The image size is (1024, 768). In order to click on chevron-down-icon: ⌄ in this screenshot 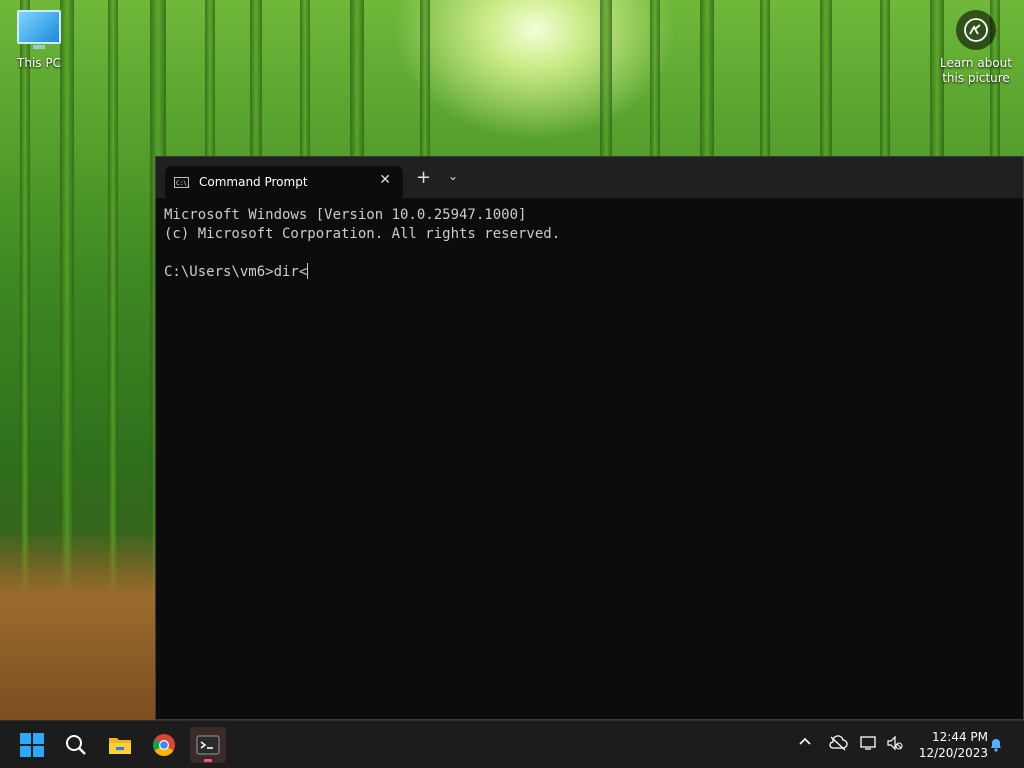, I will do `click(453, 176)`.